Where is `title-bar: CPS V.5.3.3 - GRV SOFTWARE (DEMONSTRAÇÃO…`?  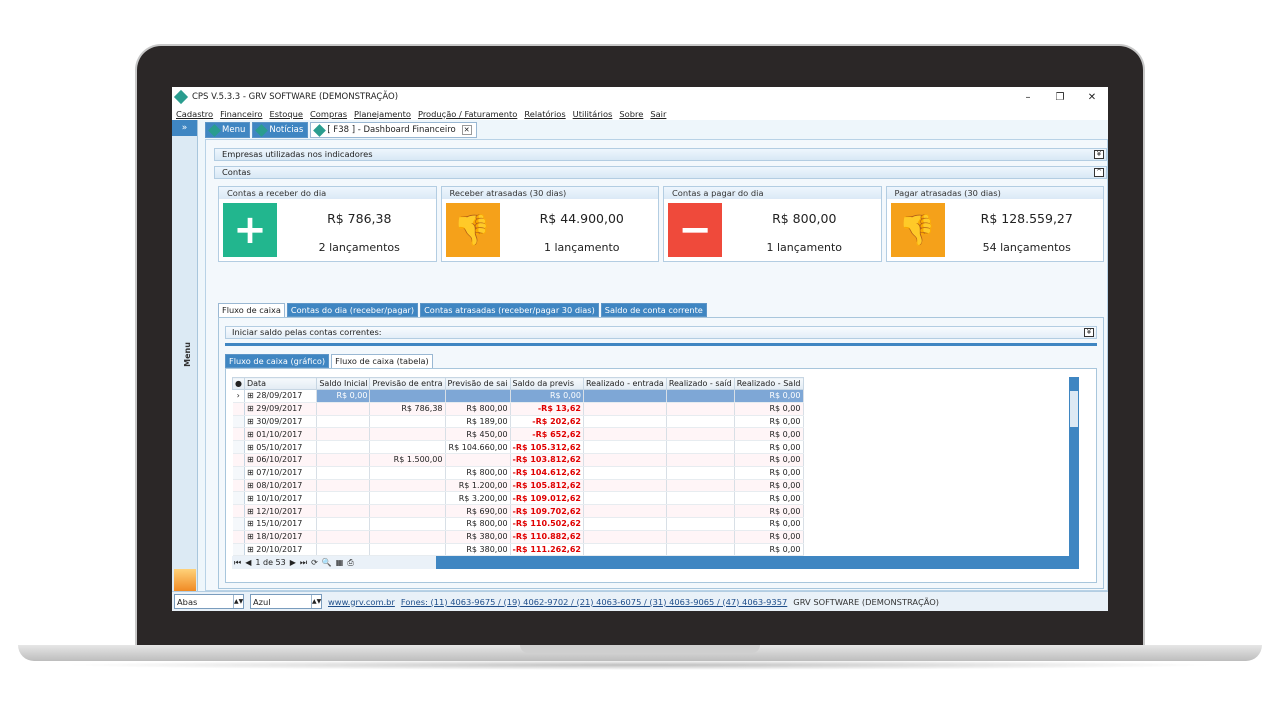
title-bar: CPS V.5.3.3 - GRV SOFTWARE (DEMONSTRAÇÃO… is located at coordinates (640, 97).